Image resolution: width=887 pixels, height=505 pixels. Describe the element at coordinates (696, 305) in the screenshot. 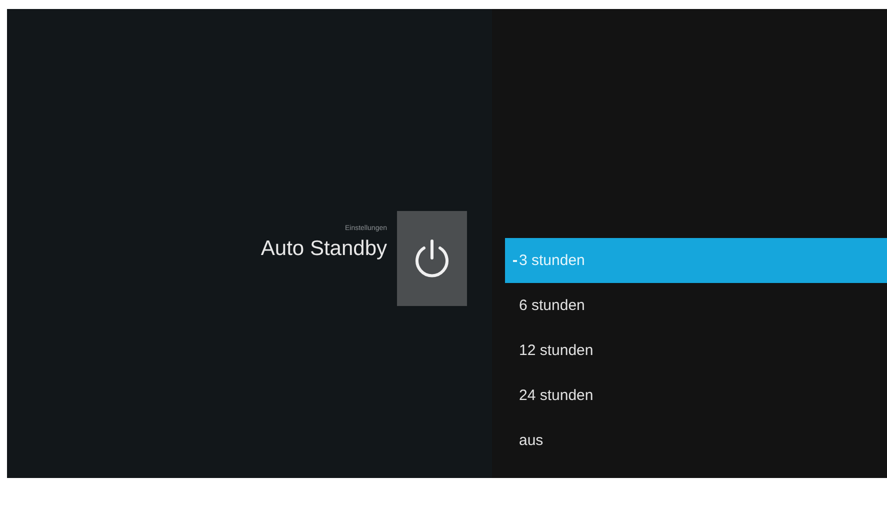

I see `option-item: 6 stunden` at that location.